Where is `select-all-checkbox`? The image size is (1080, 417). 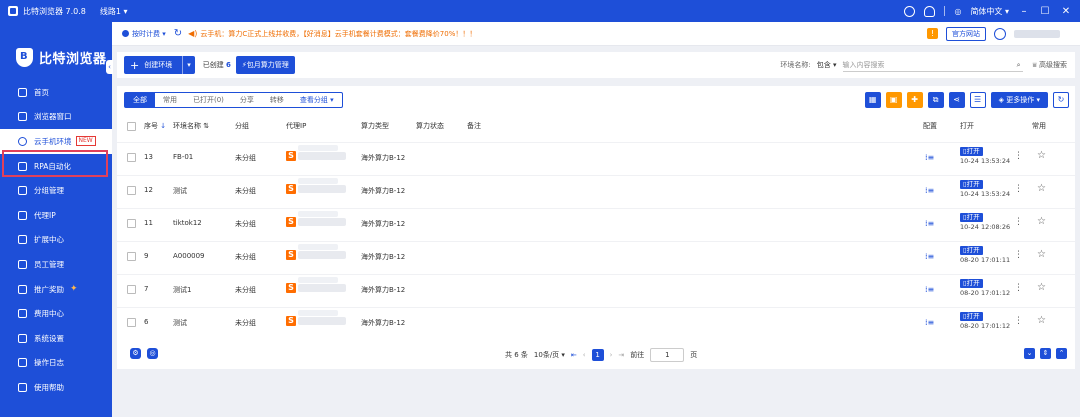 select-all-checkbox is located at coordinates (131, 126).